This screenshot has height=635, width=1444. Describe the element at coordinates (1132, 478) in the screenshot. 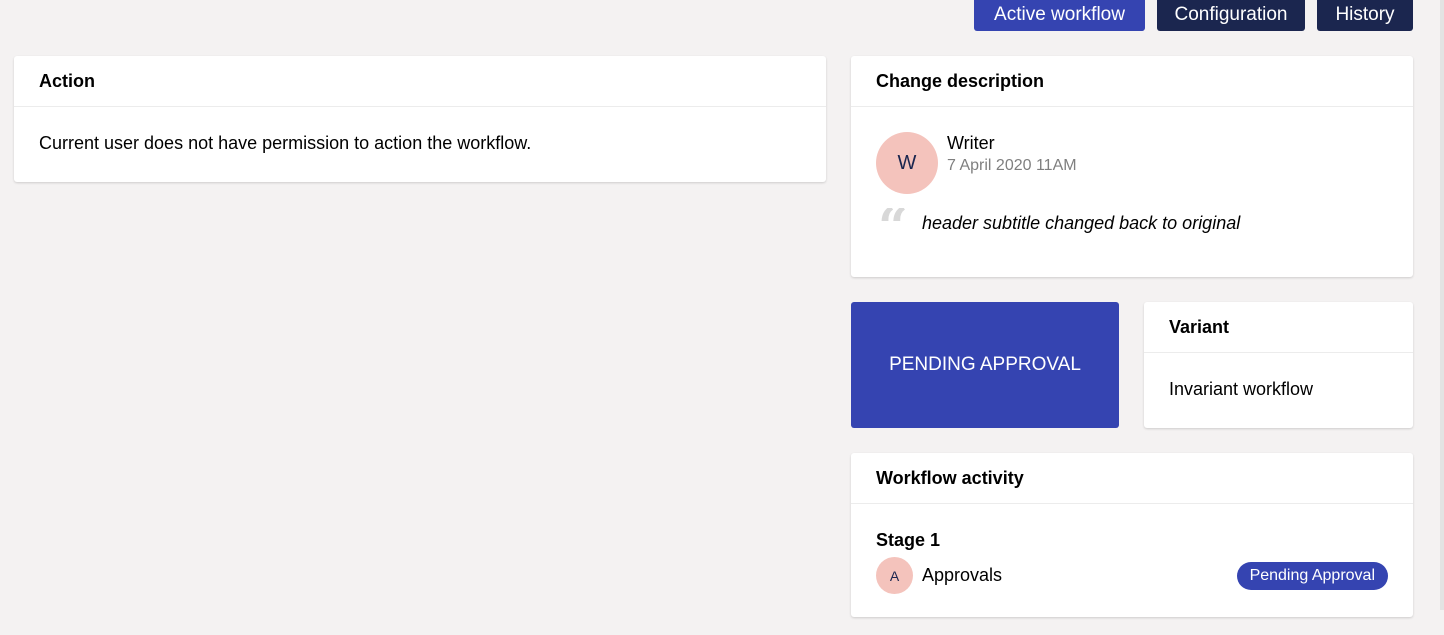

I see `workflow-activity-title: Workflow activity` at that location.